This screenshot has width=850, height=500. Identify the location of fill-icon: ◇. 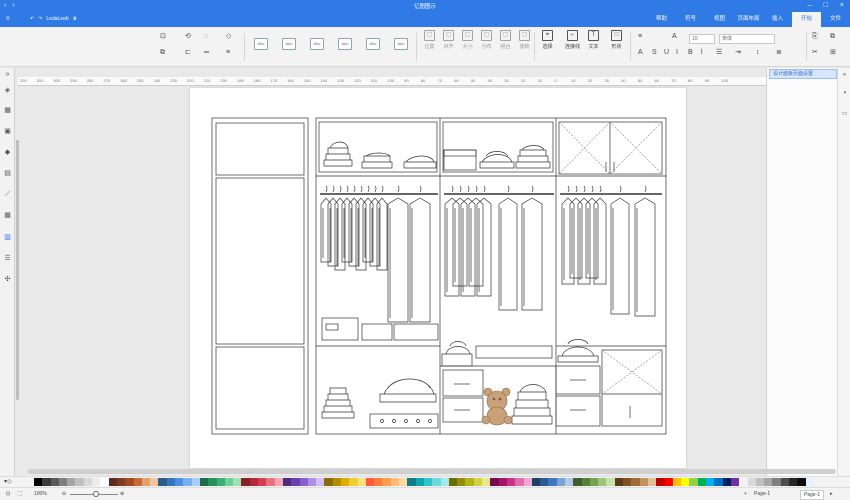
(228, 37).